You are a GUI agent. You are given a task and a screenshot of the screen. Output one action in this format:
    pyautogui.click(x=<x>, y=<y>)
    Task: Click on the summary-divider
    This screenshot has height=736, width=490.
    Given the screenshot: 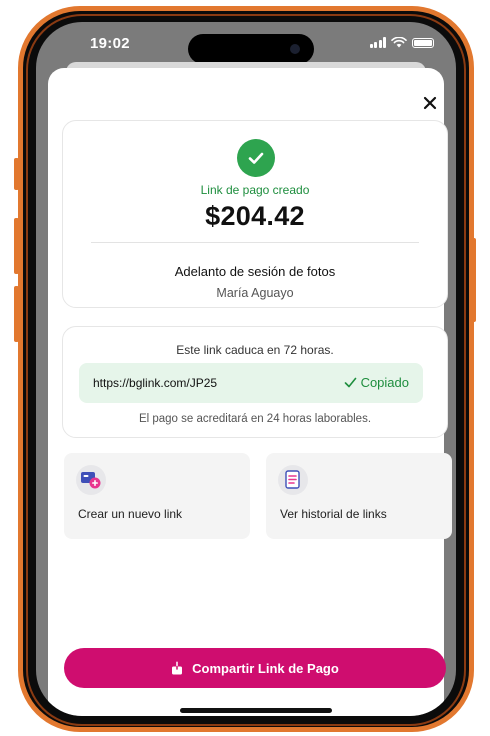 What is the action you would take?
    pyautogui.click(x=255, y=242)
    